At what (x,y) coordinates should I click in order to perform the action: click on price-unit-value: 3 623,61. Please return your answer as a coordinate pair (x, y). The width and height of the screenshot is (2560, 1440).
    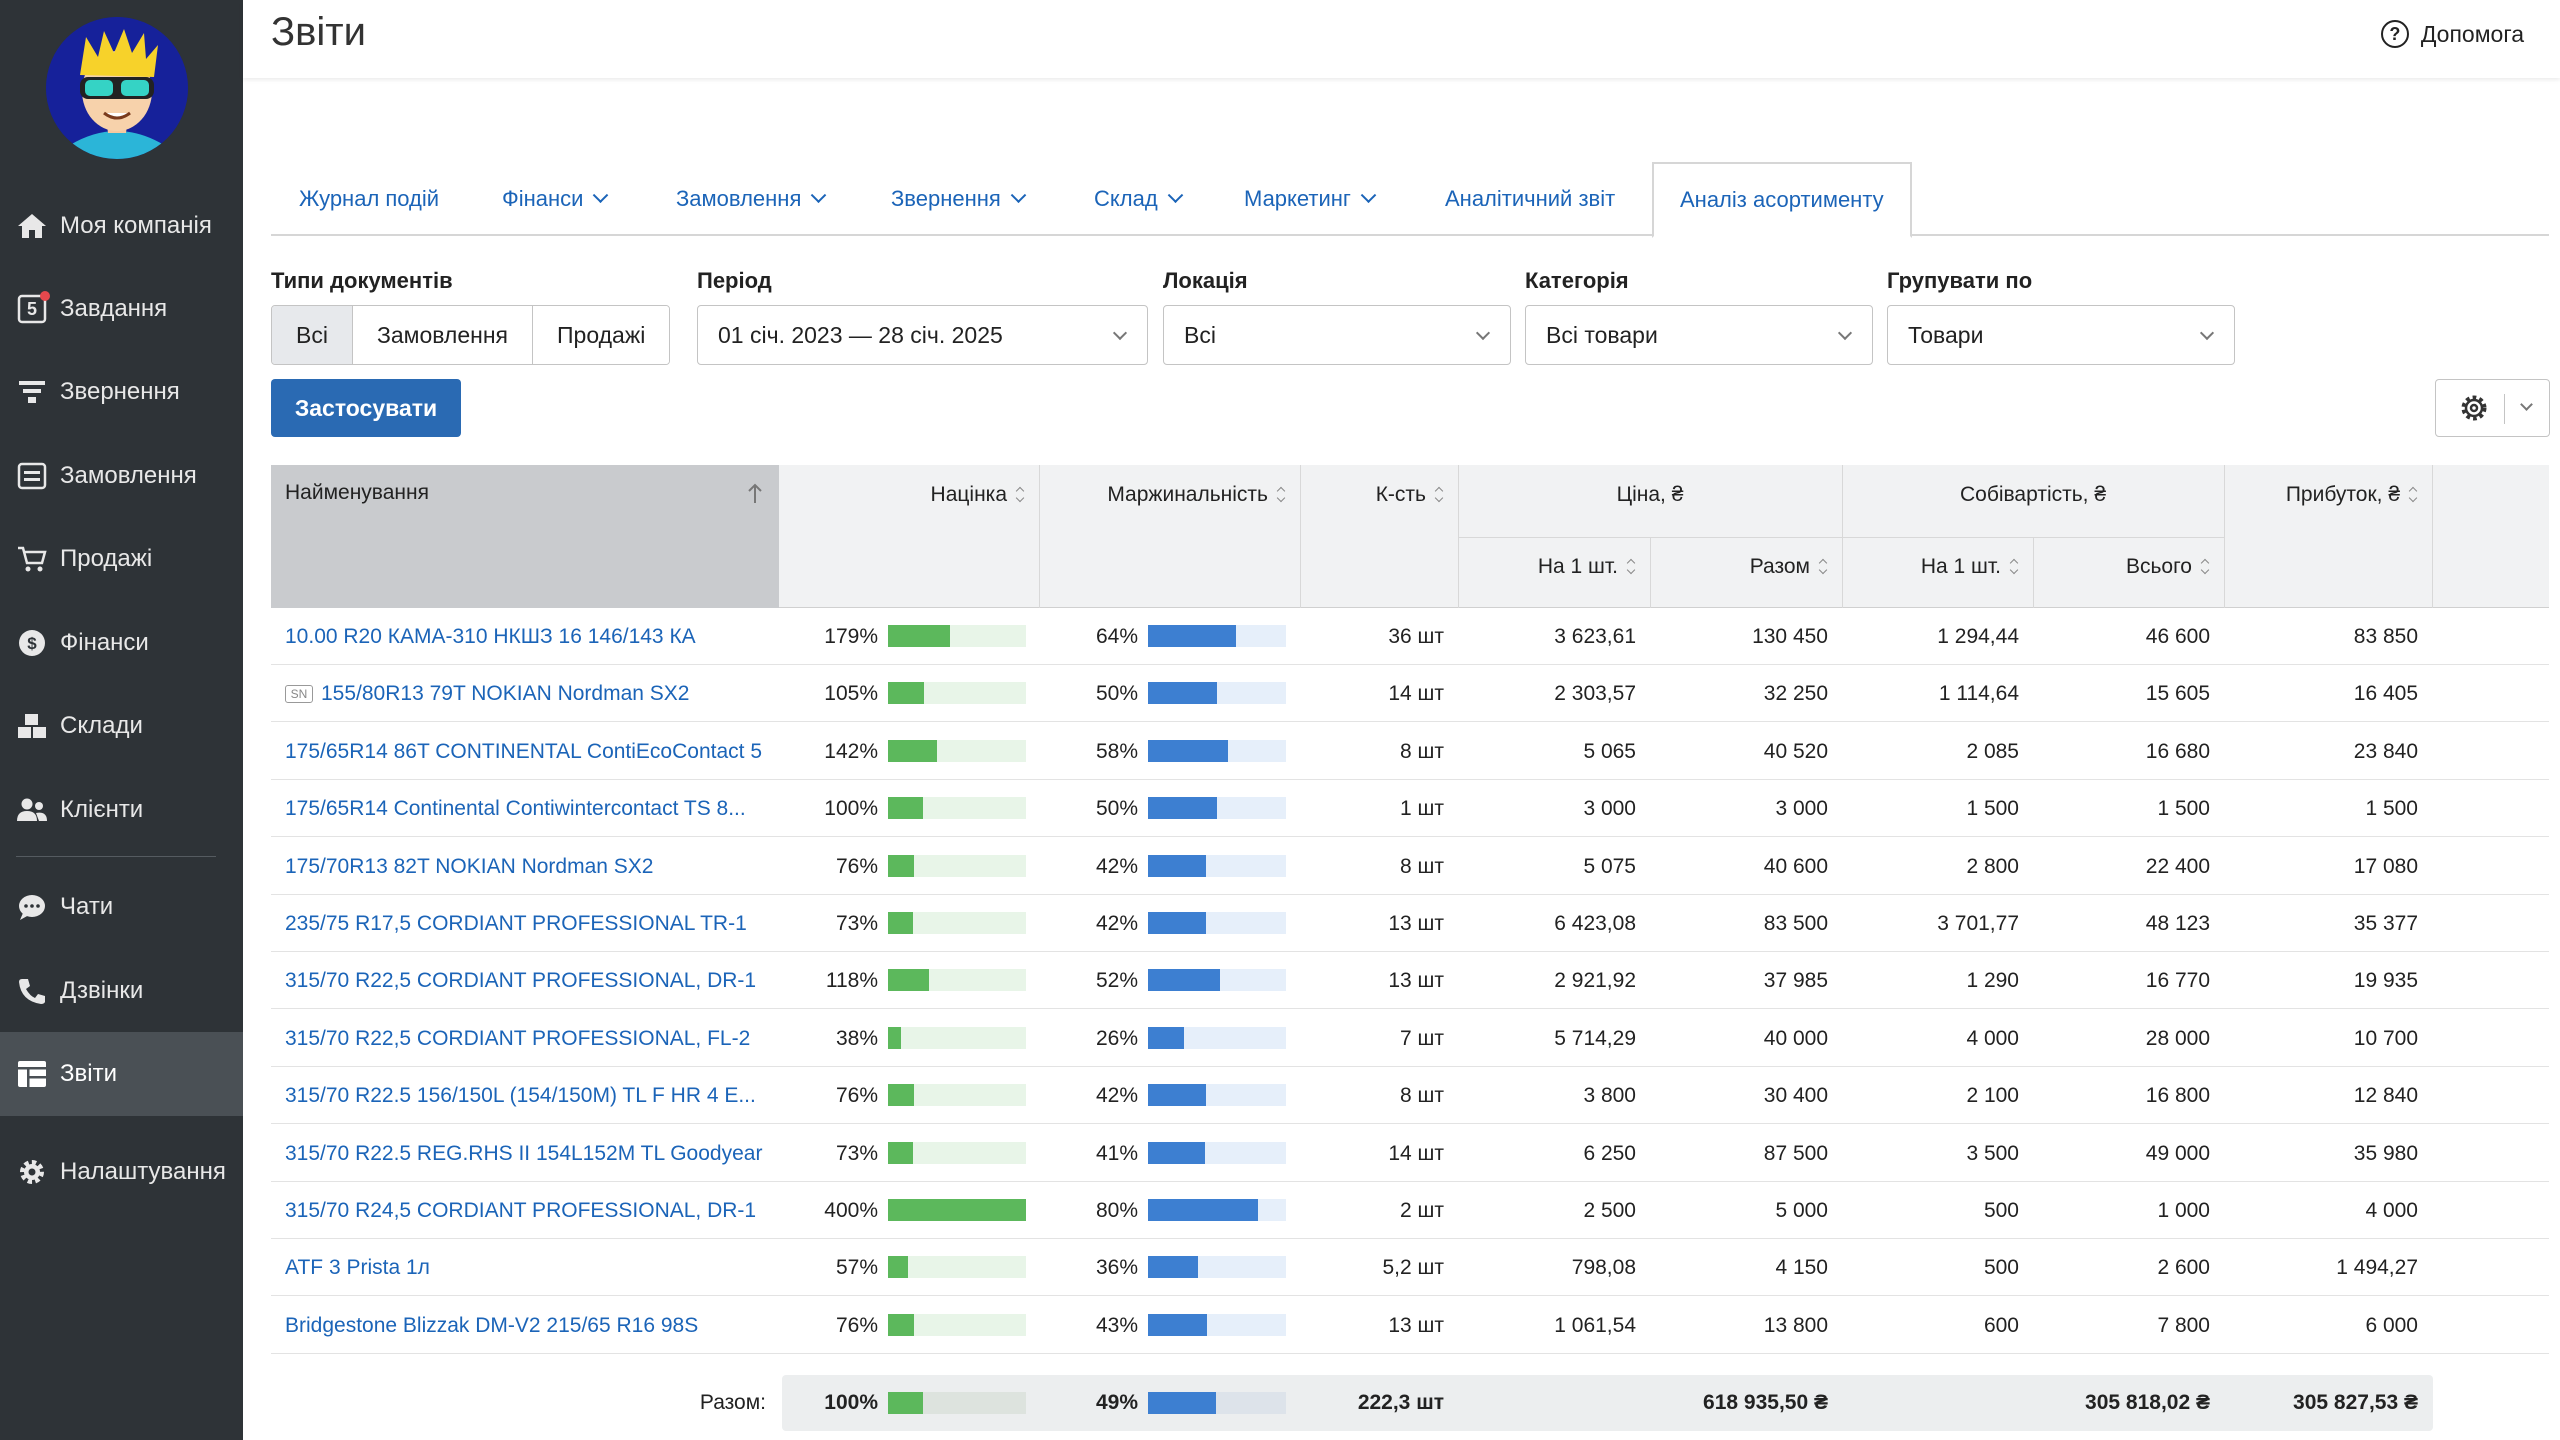
    Looking at the image, I should click on (1595, 636).